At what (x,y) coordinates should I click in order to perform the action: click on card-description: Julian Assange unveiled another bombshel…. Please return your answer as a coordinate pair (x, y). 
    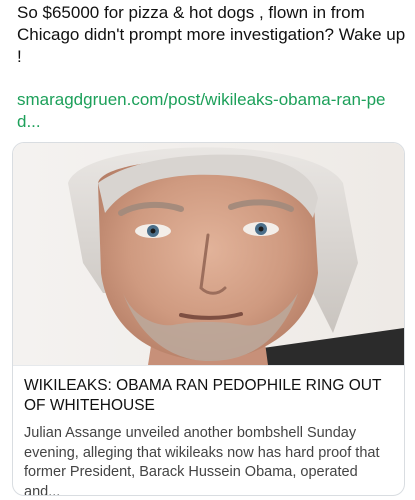
    Looking at the image, I should click on (202, 460).